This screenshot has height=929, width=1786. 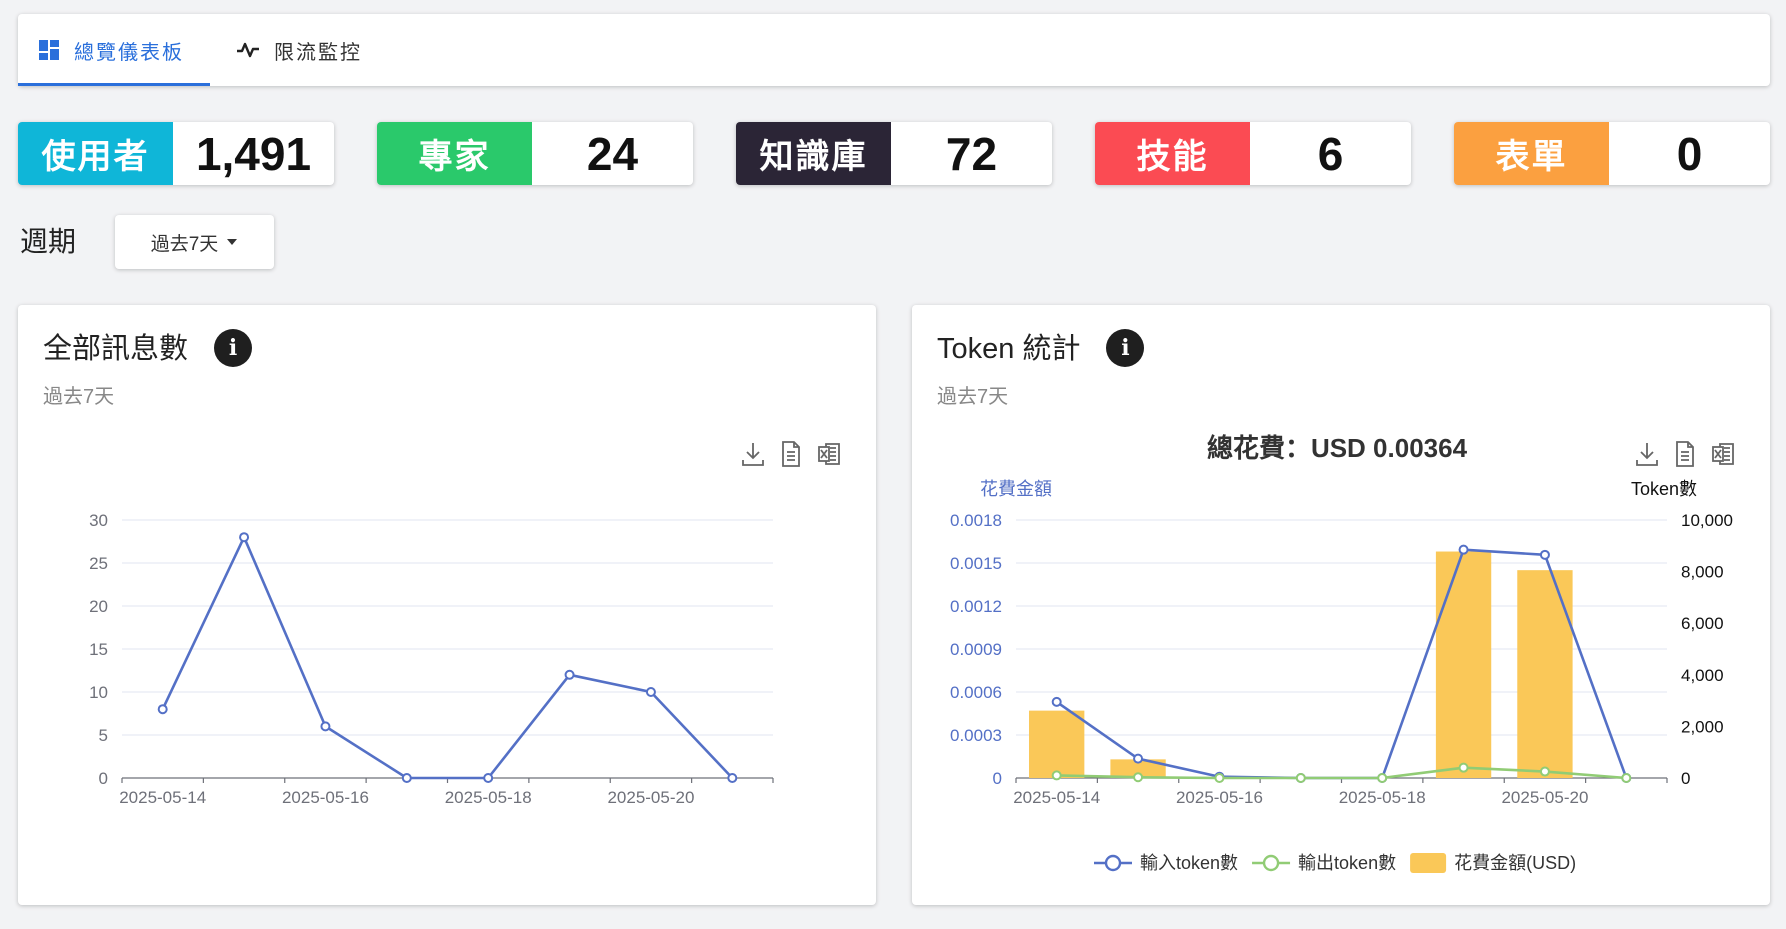 I want to click on chart-title: 總花費：USD 0.00364, so click(x=1337, y=448).